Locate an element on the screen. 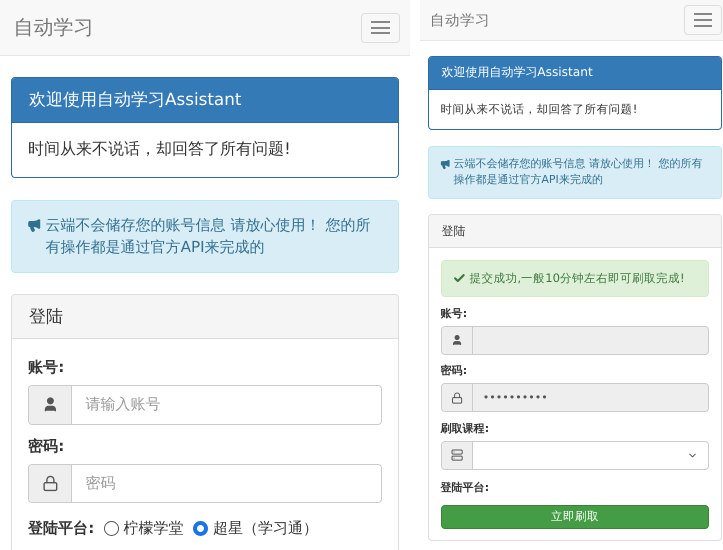 This screenshot has height=550, width=723. submit-button: 立即刷取 is located at coordinates (575, 516).